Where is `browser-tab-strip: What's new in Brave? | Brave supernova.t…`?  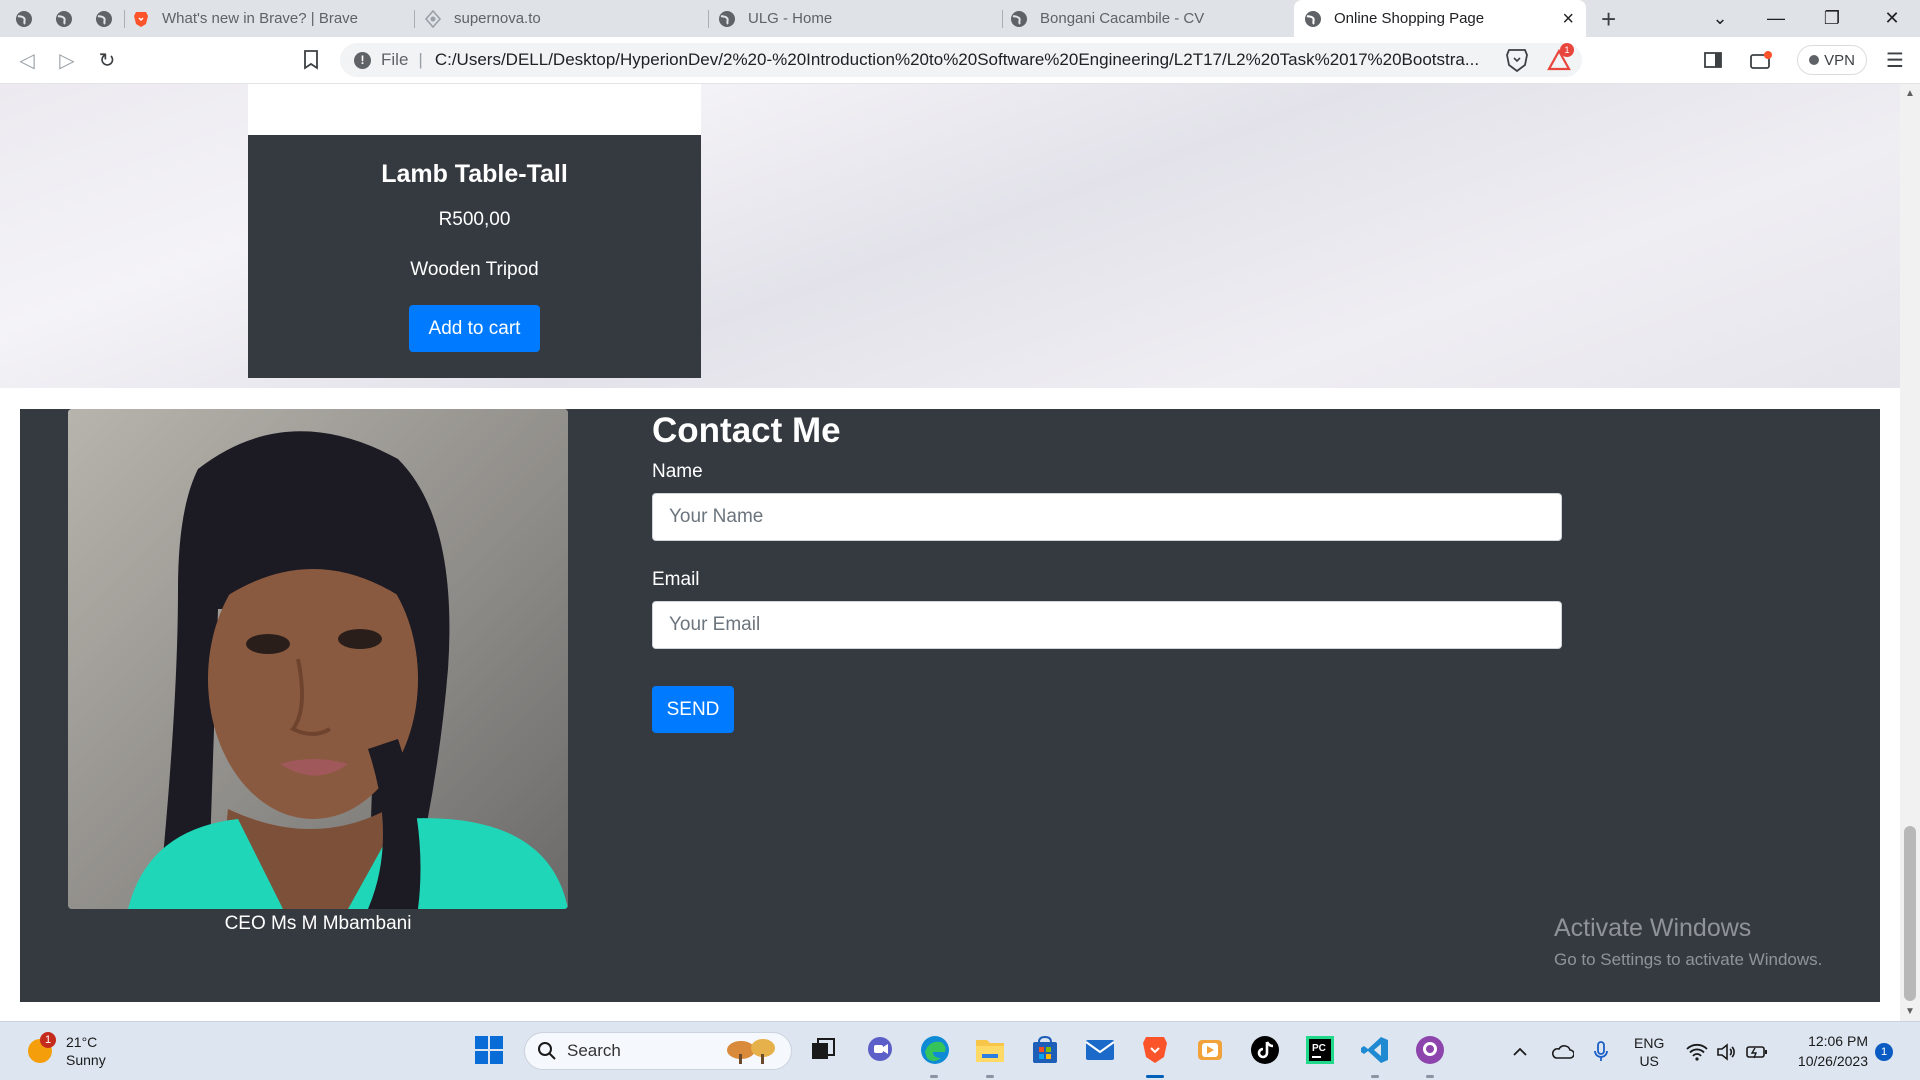
browser-tab-strip: What's new in Brave? | Brave supernova.t… is located at coordinates (960, 18).